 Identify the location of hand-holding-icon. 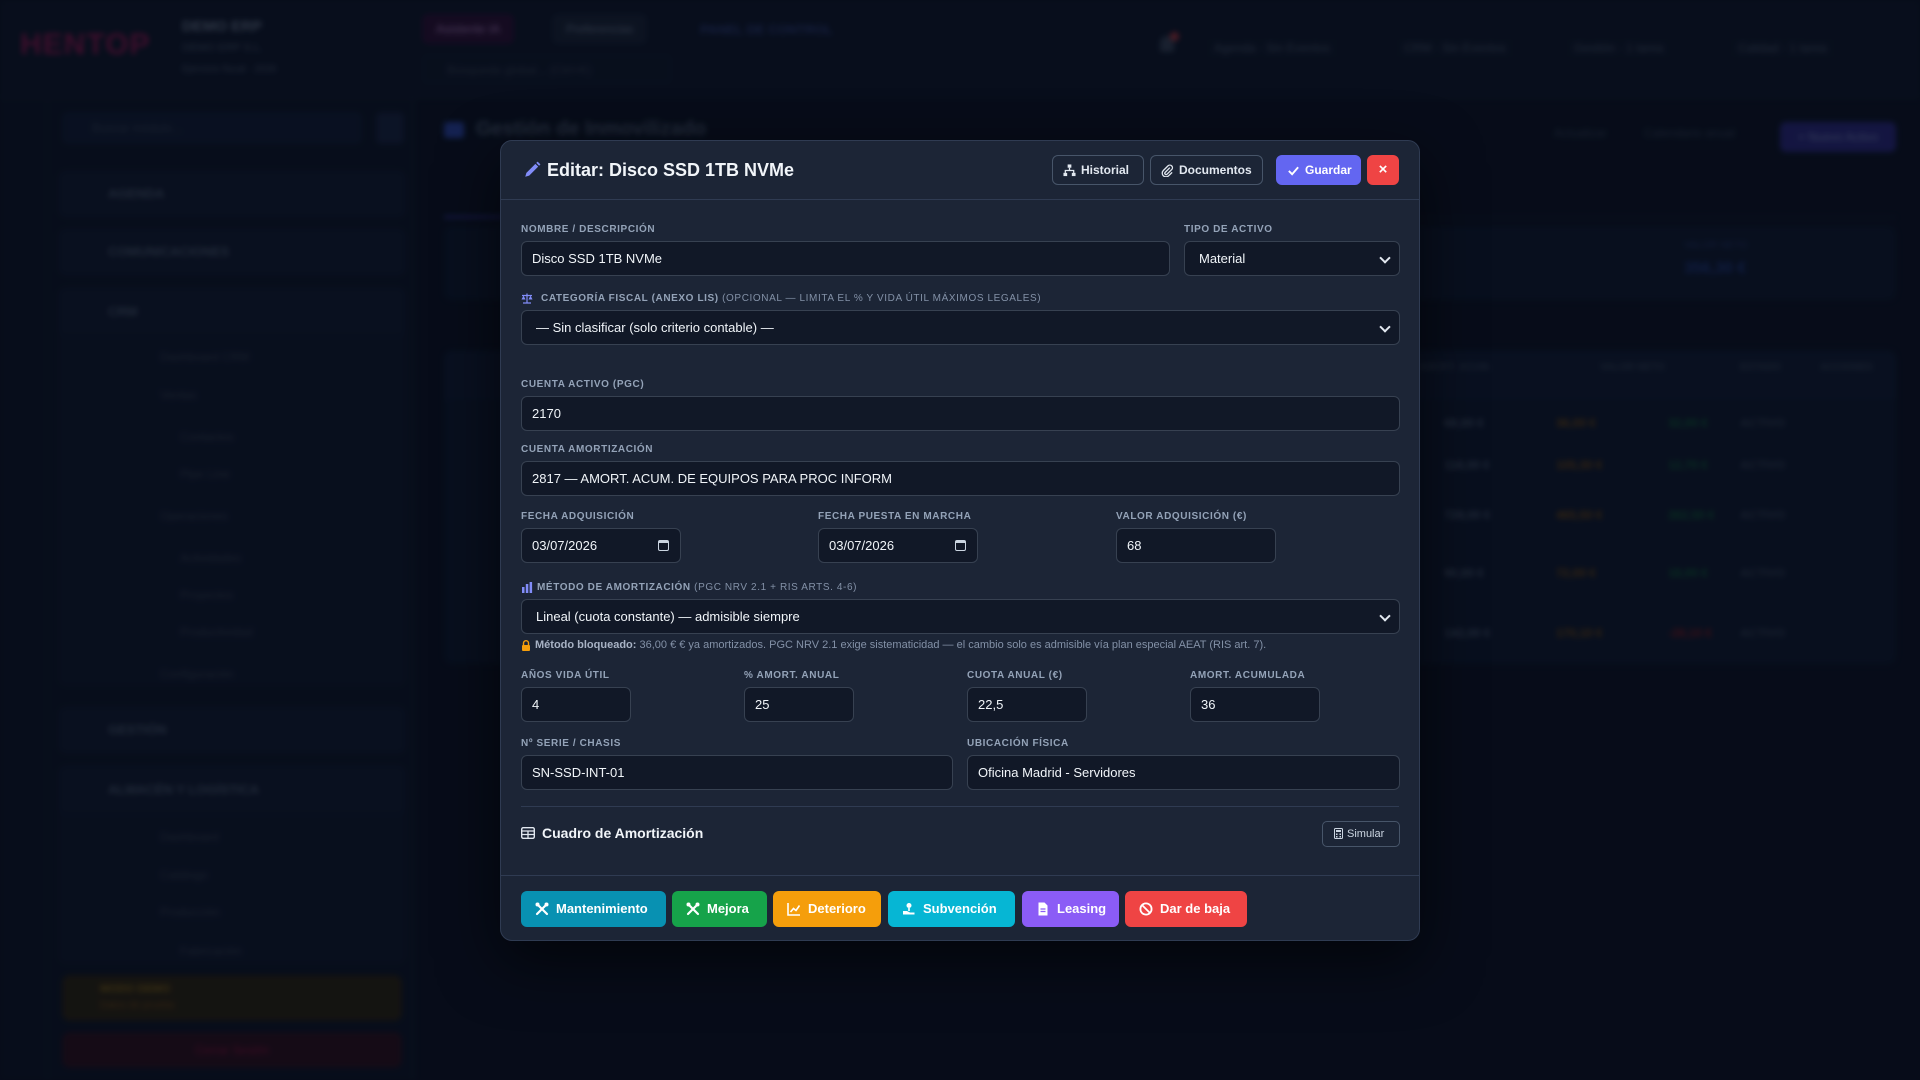
(909, 909).